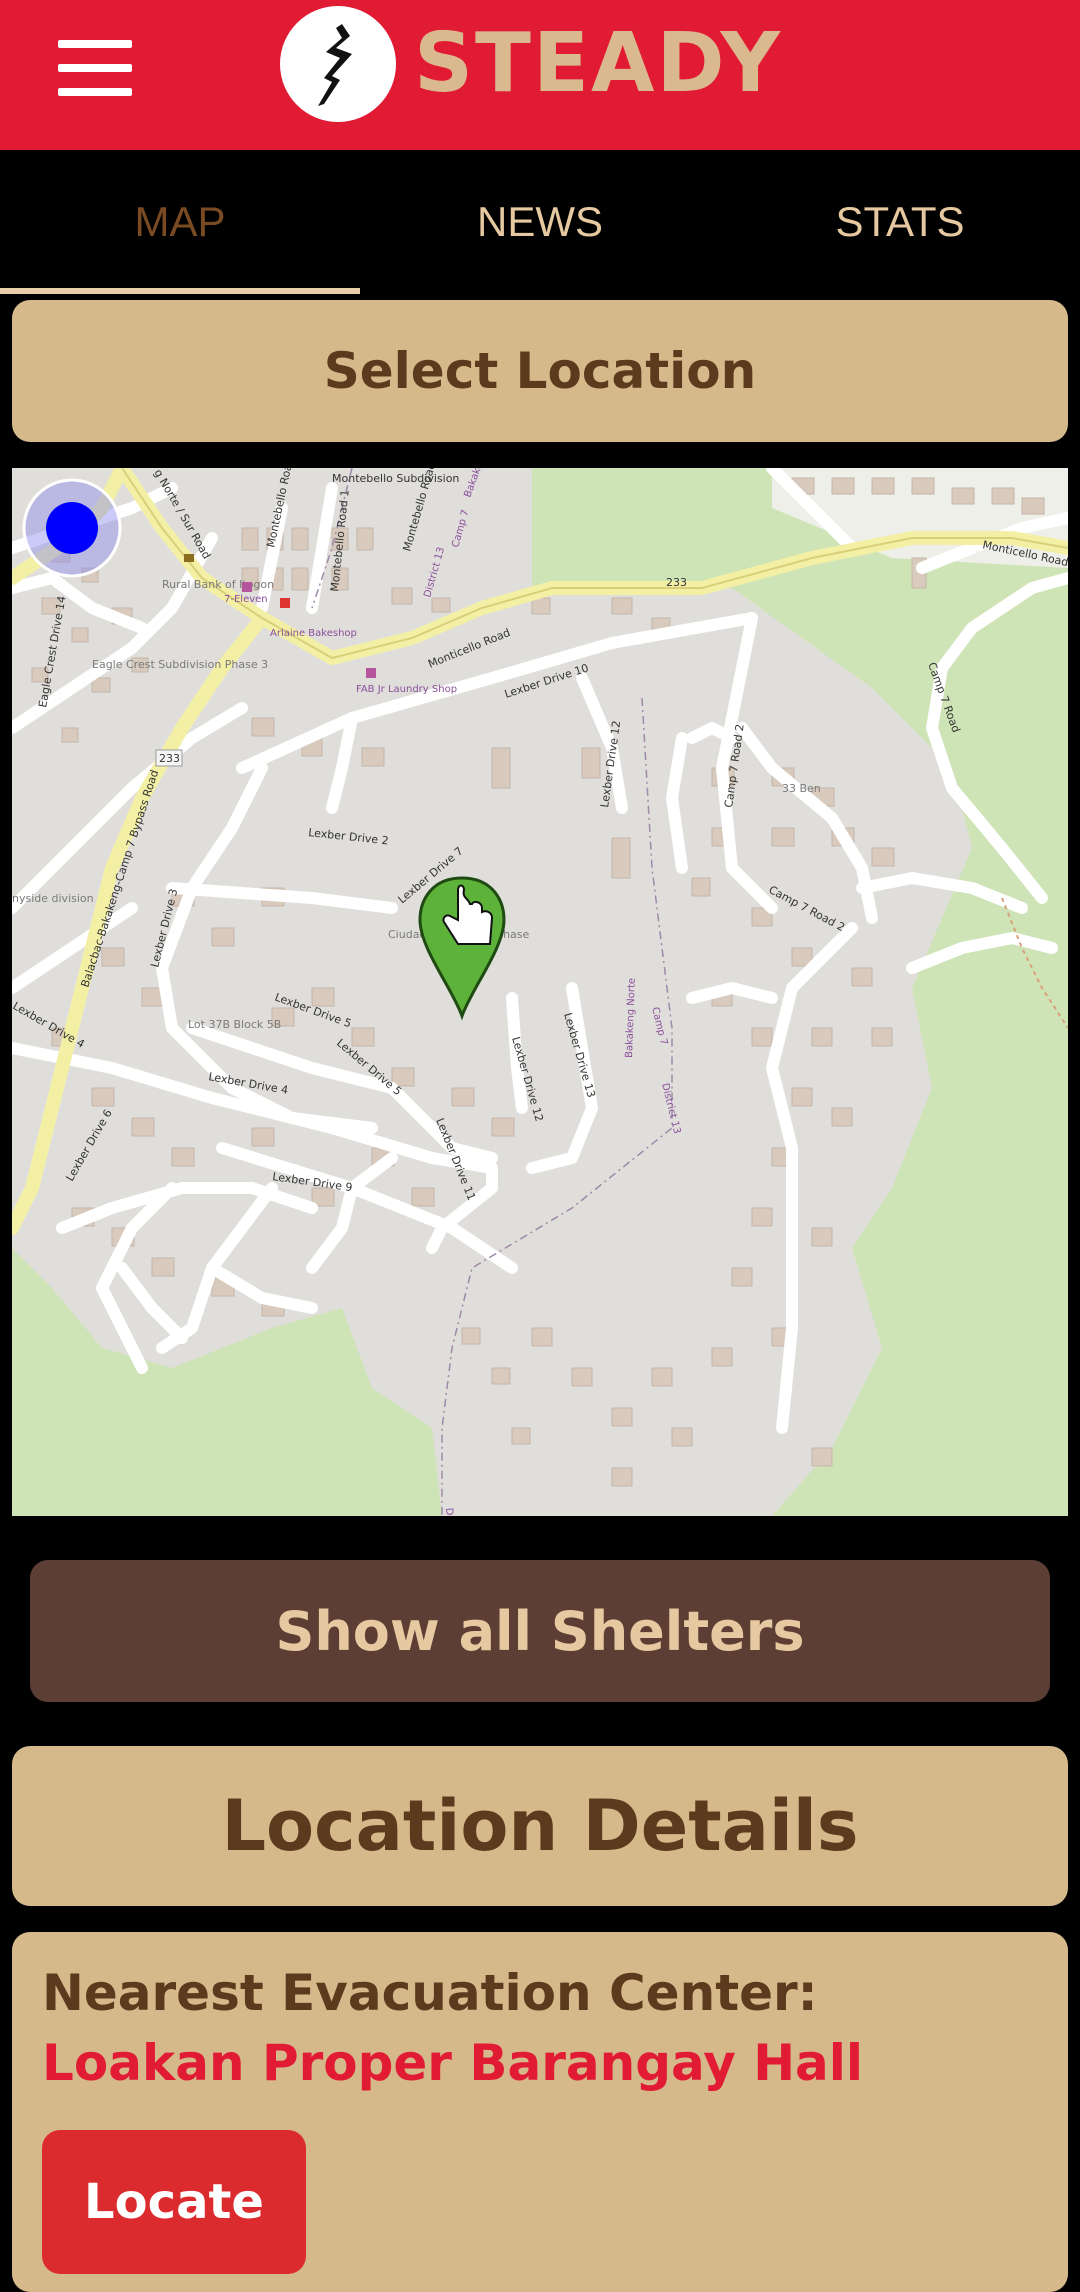 The width and height of the screenshot is (1080, 2292). I want to click on tab-news: NEWS, so click(540, 222).